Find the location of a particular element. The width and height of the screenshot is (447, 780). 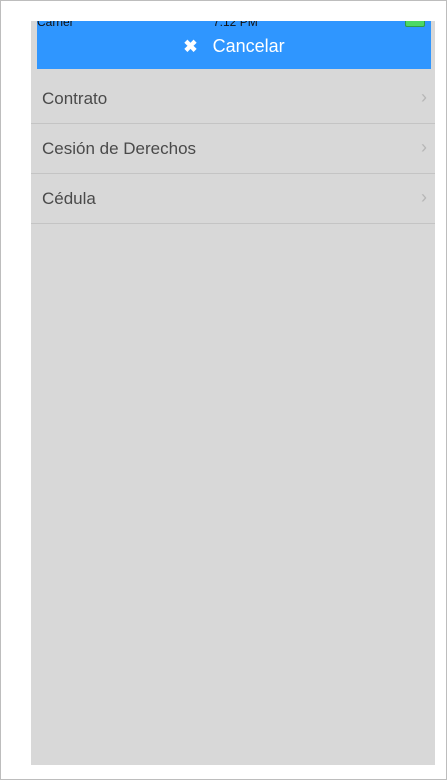

cancel-label: Cancelar is located at coordinates (248, 46).